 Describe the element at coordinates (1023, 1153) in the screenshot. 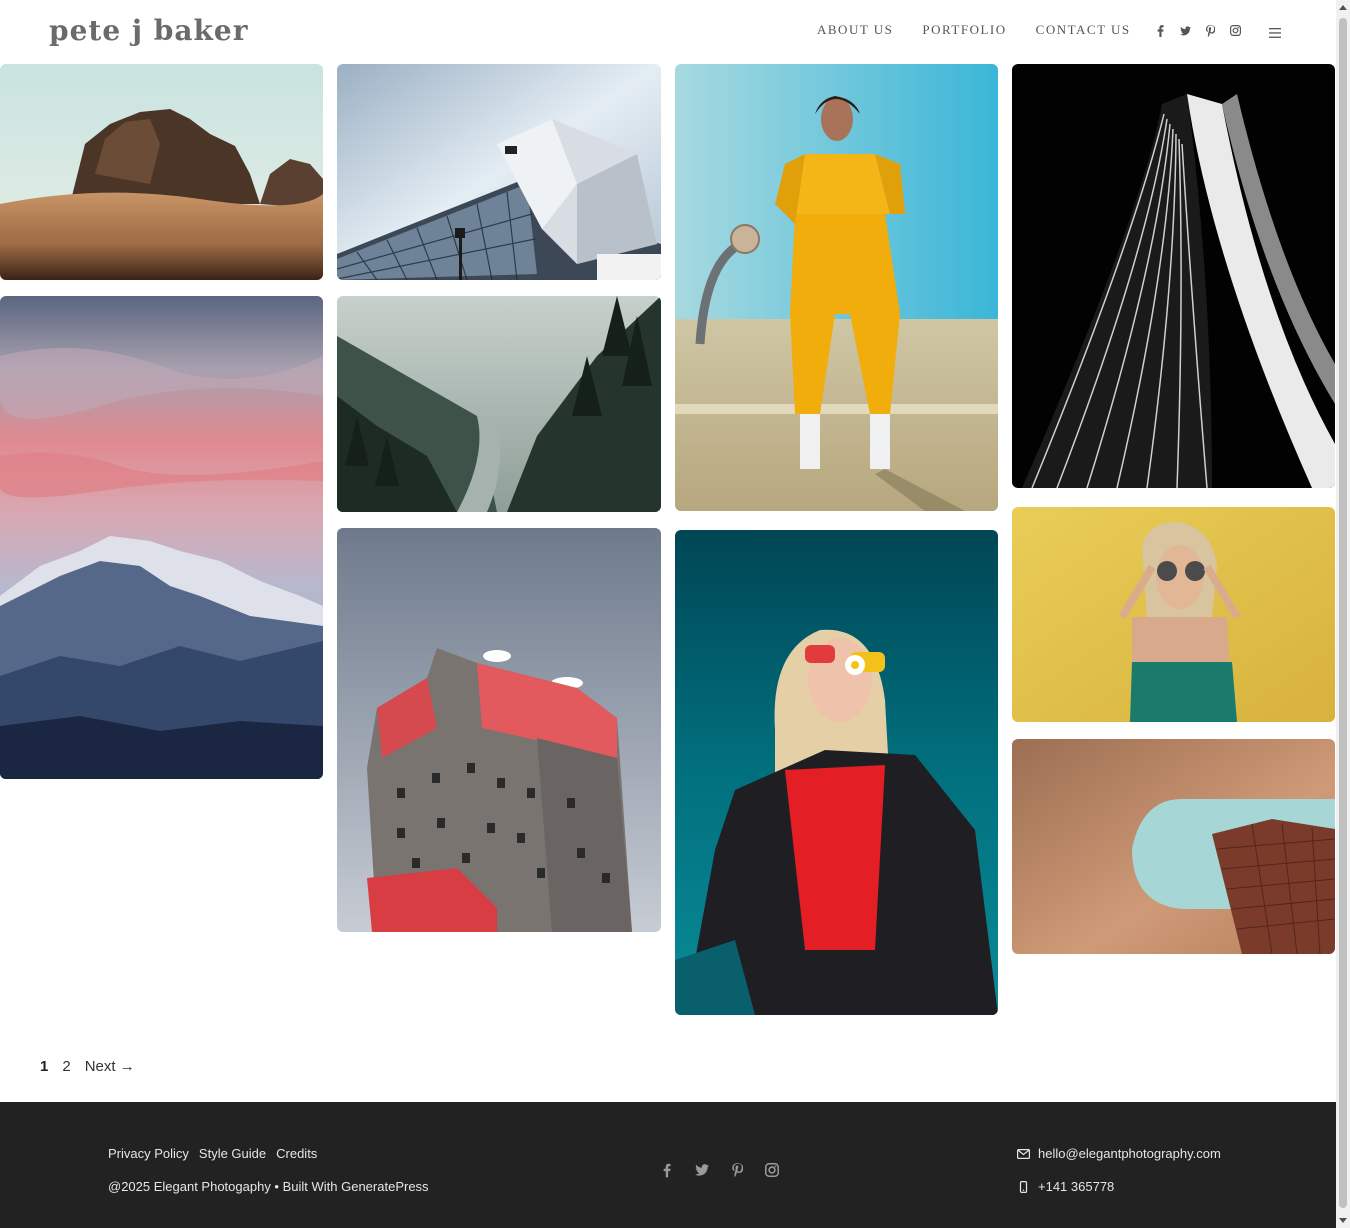

I see `envelope-icon` at that location.